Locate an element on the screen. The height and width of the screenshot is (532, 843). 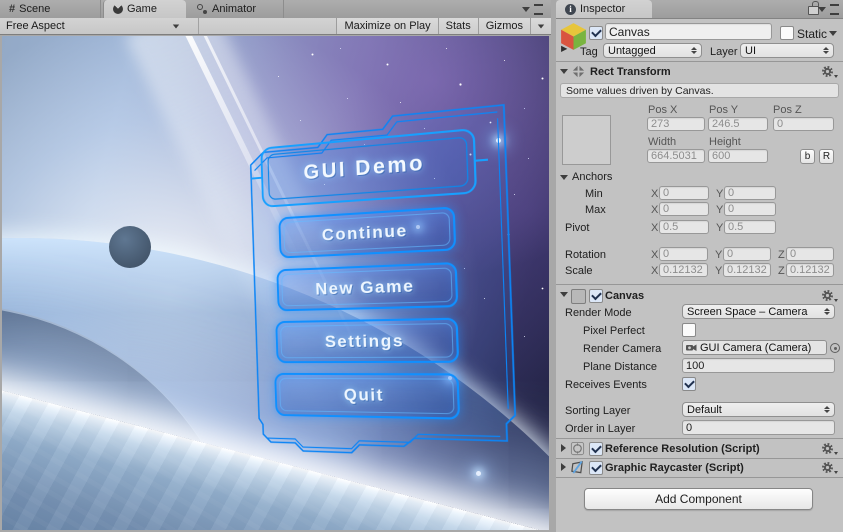
tab-inspector: i Inspector is located at coordinates (604, 9).